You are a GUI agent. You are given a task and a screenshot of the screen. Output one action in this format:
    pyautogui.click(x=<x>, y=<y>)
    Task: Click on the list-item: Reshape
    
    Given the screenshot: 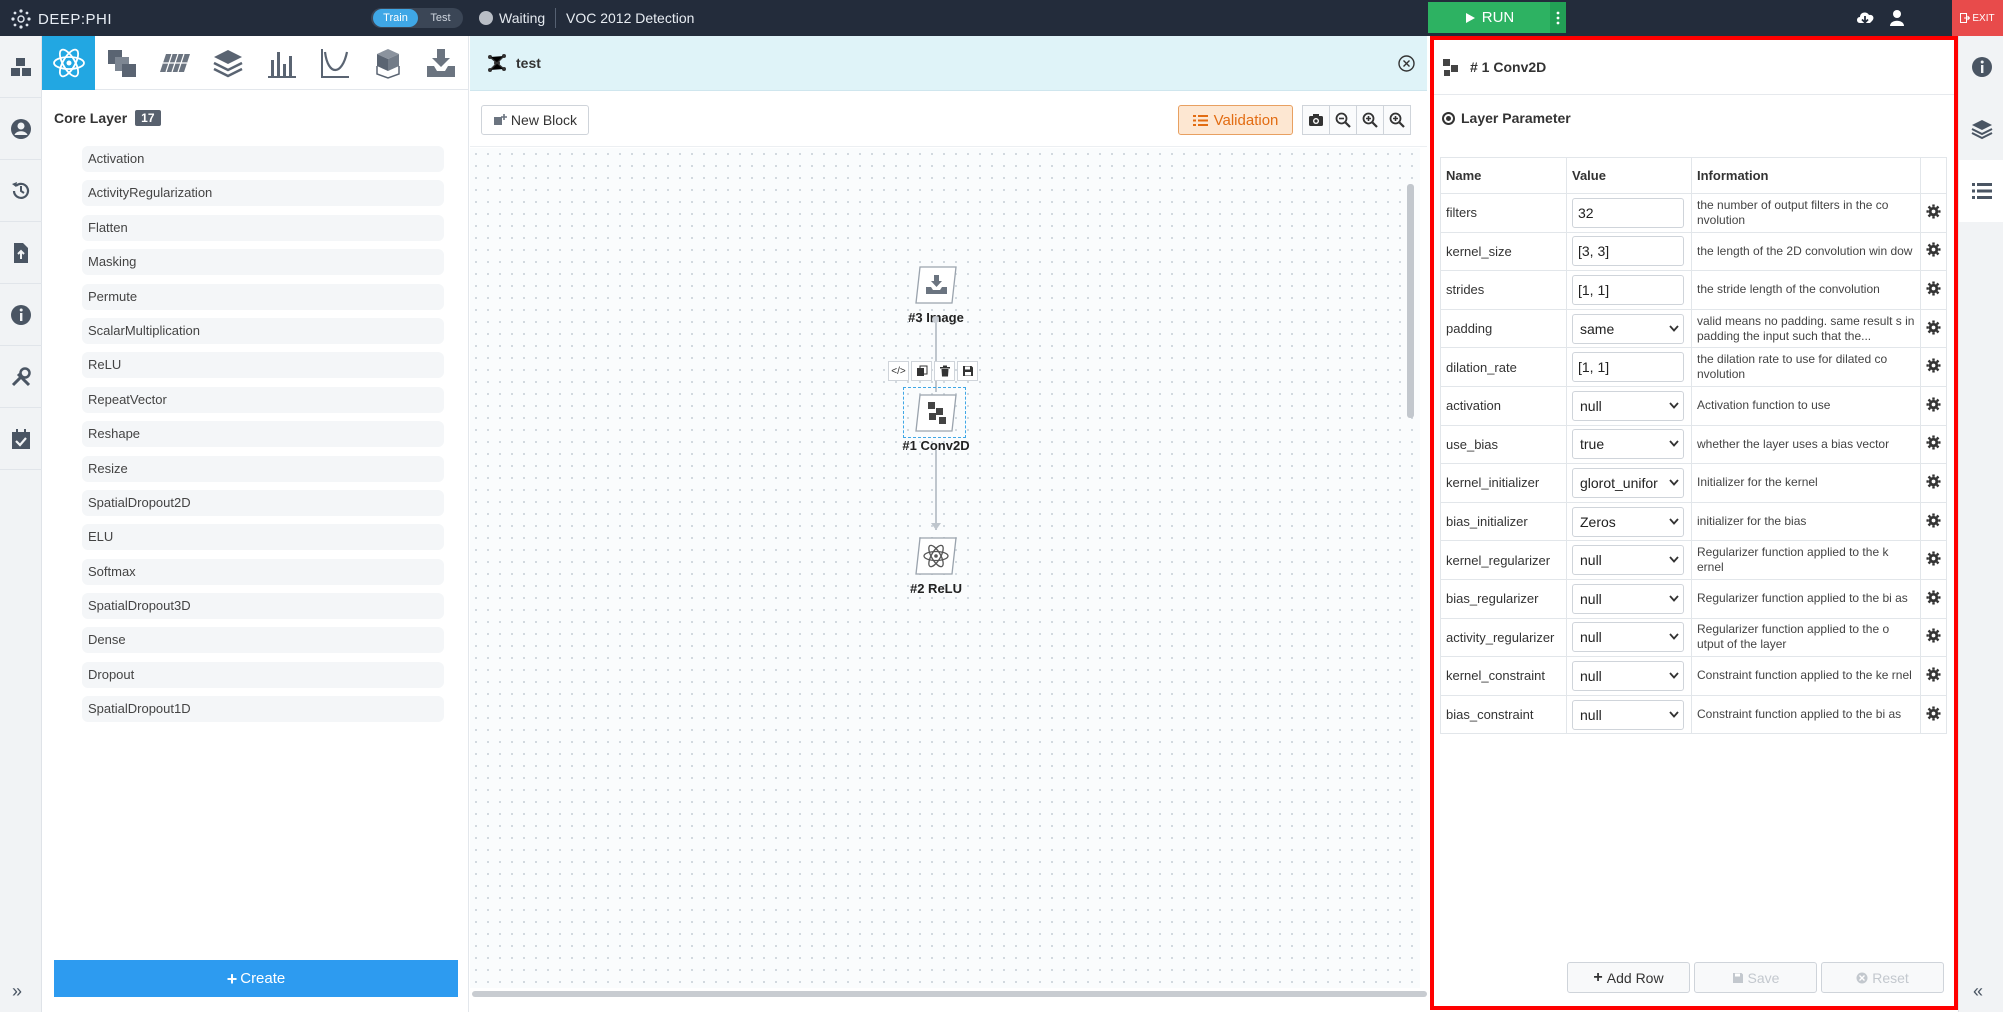 What is the action you would take?
    pyautogui.click(x=263, y=434)
    